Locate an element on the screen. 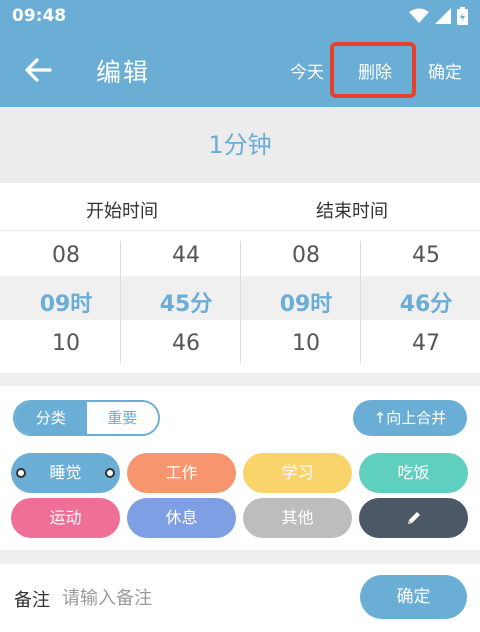 The image size is (480, 632). end-hour-above: 08 is located at coordinates (306, 255).